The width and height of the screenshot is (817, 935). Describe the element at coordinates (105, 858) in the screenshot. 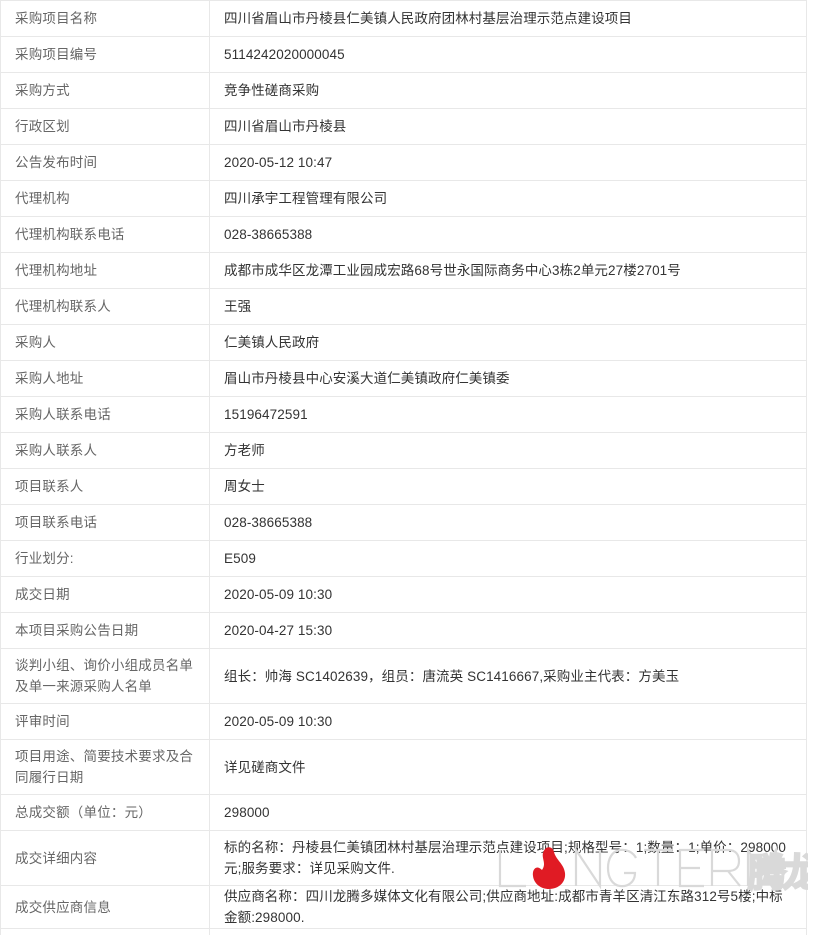

I see `row-label: 成交详细内容` at that location.